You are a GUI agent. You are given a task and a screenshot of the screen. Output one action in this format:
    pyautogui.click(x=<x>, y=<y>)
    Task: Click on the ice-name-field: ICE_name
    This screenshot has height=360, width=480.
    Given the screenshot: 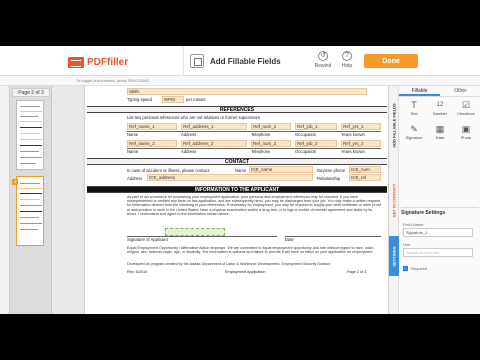 What is the action you would take?
    pyautogui.click(x=281, y=169)
    